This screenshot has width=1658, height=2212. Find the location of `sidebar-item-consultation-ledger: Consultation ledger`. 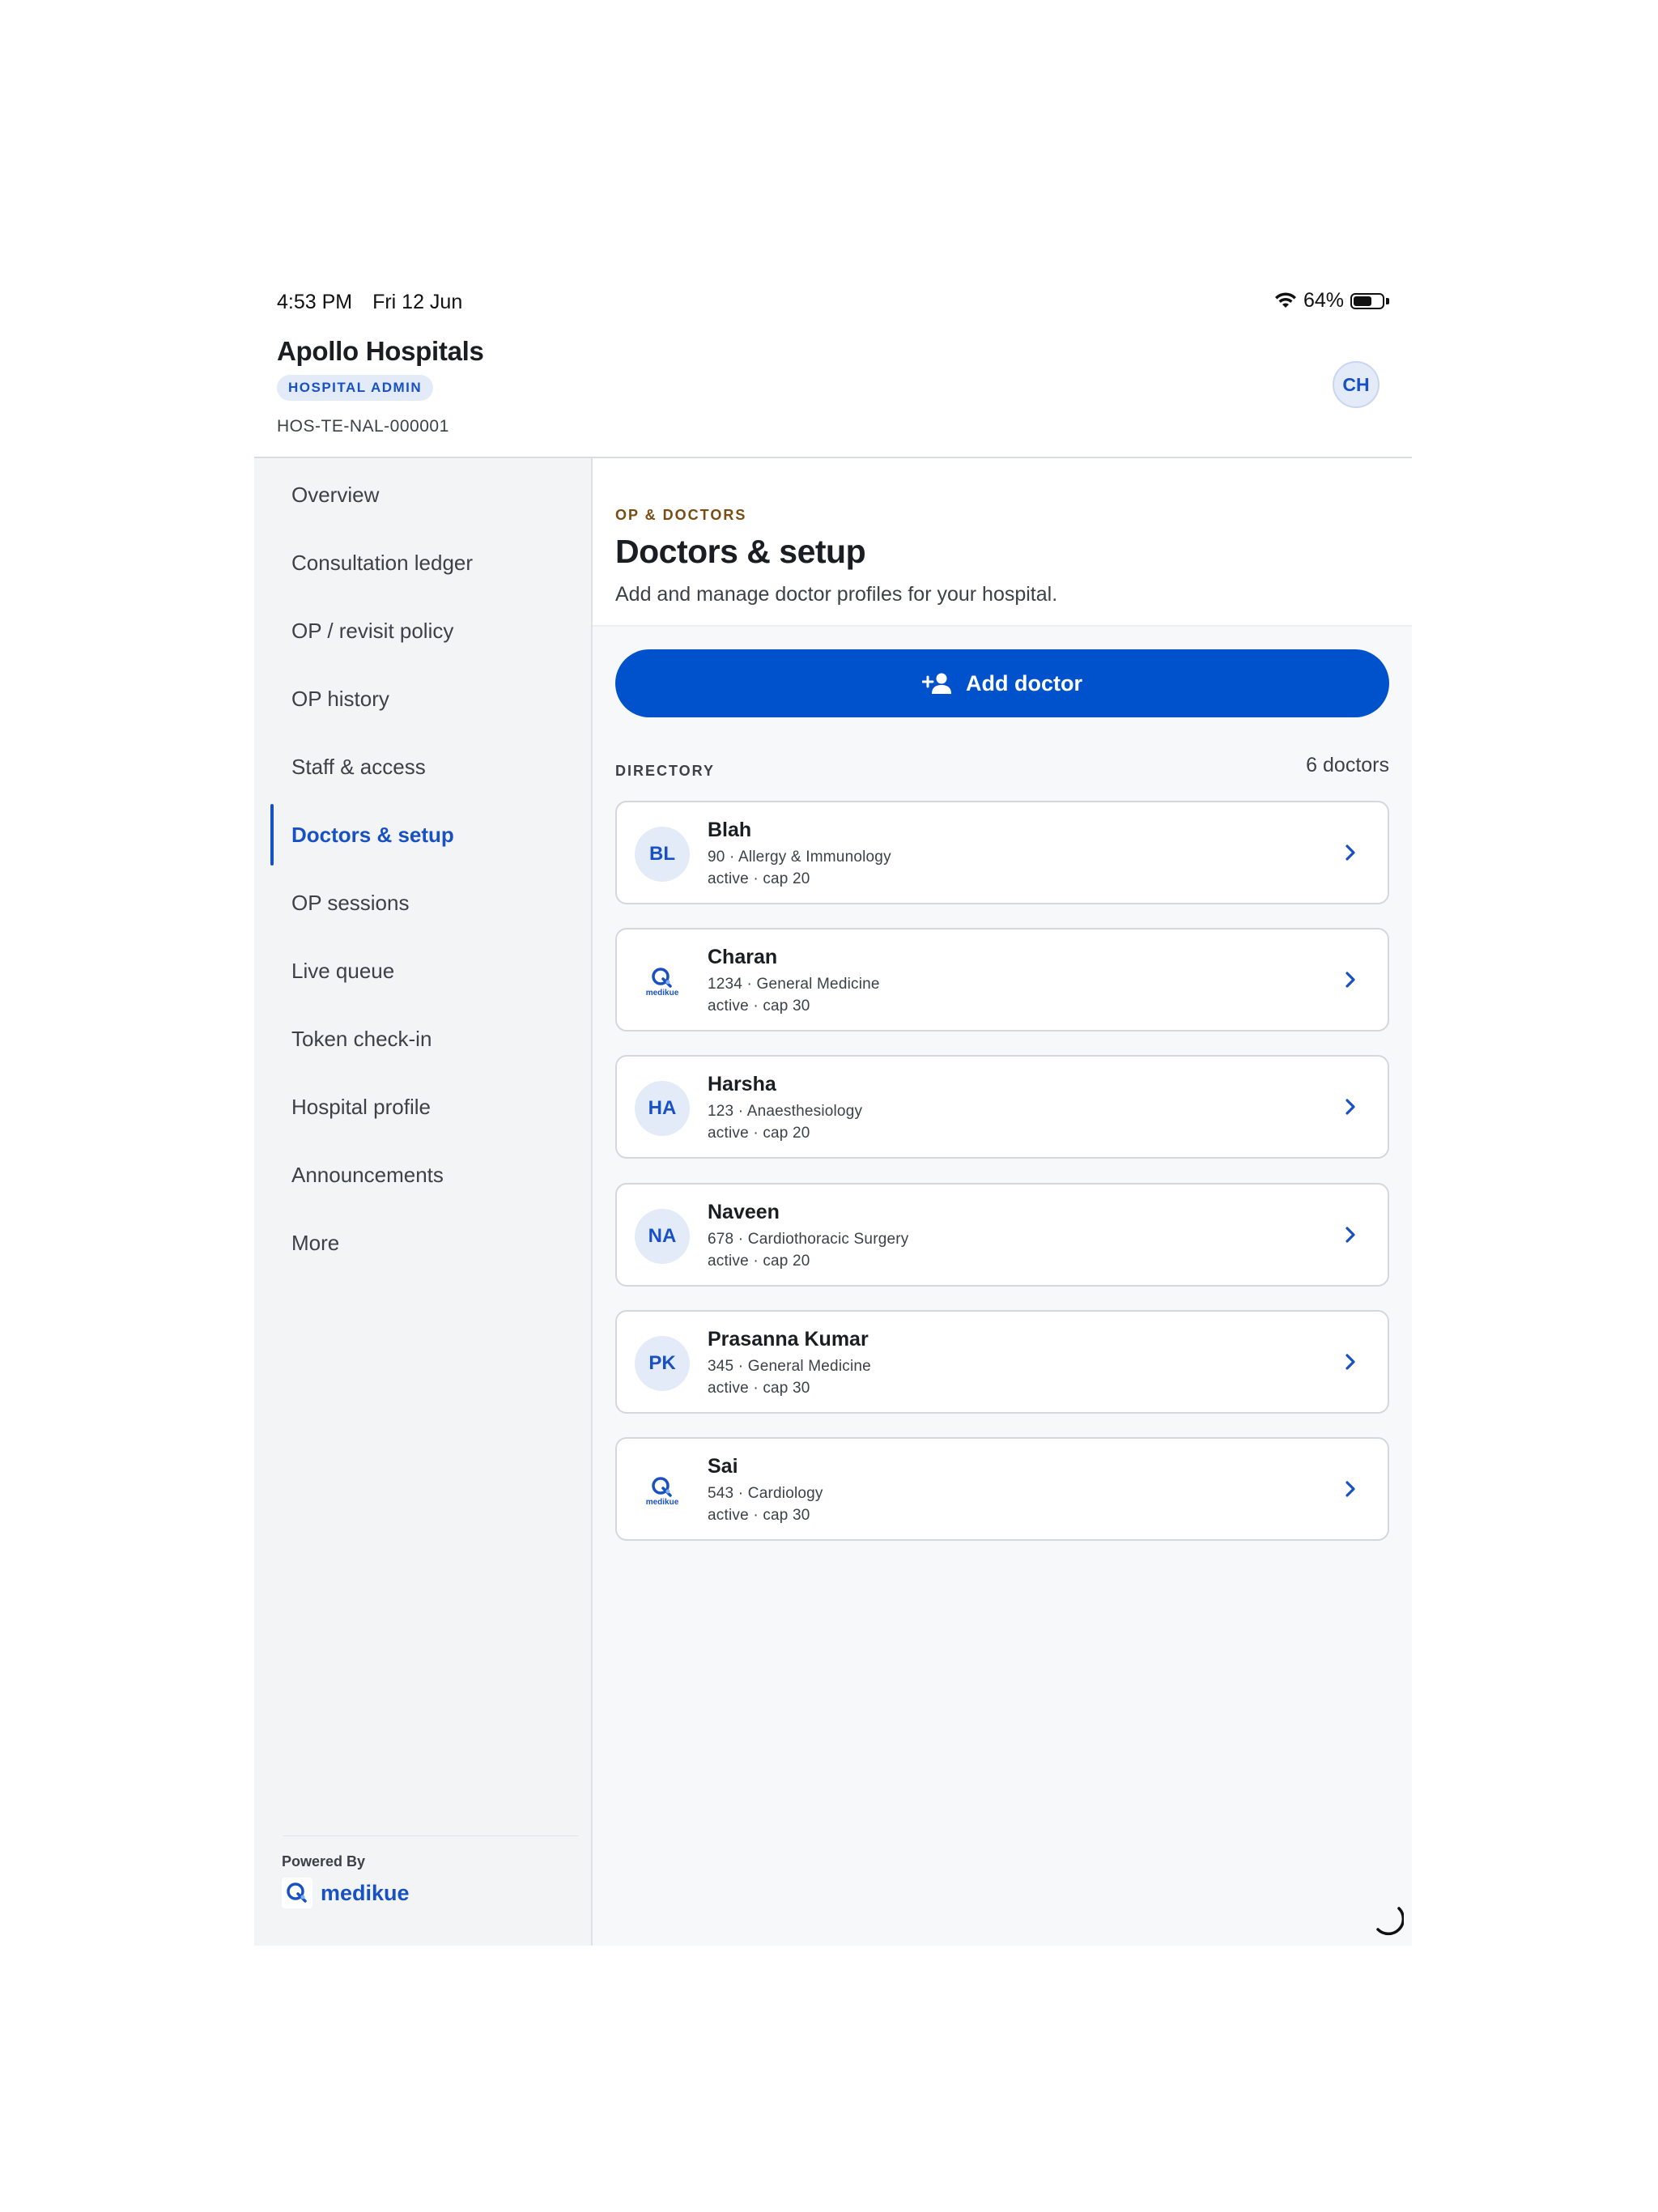

sidebar-item-consultation-ledger: Consultation ledger is located at coordinates (382, 563).